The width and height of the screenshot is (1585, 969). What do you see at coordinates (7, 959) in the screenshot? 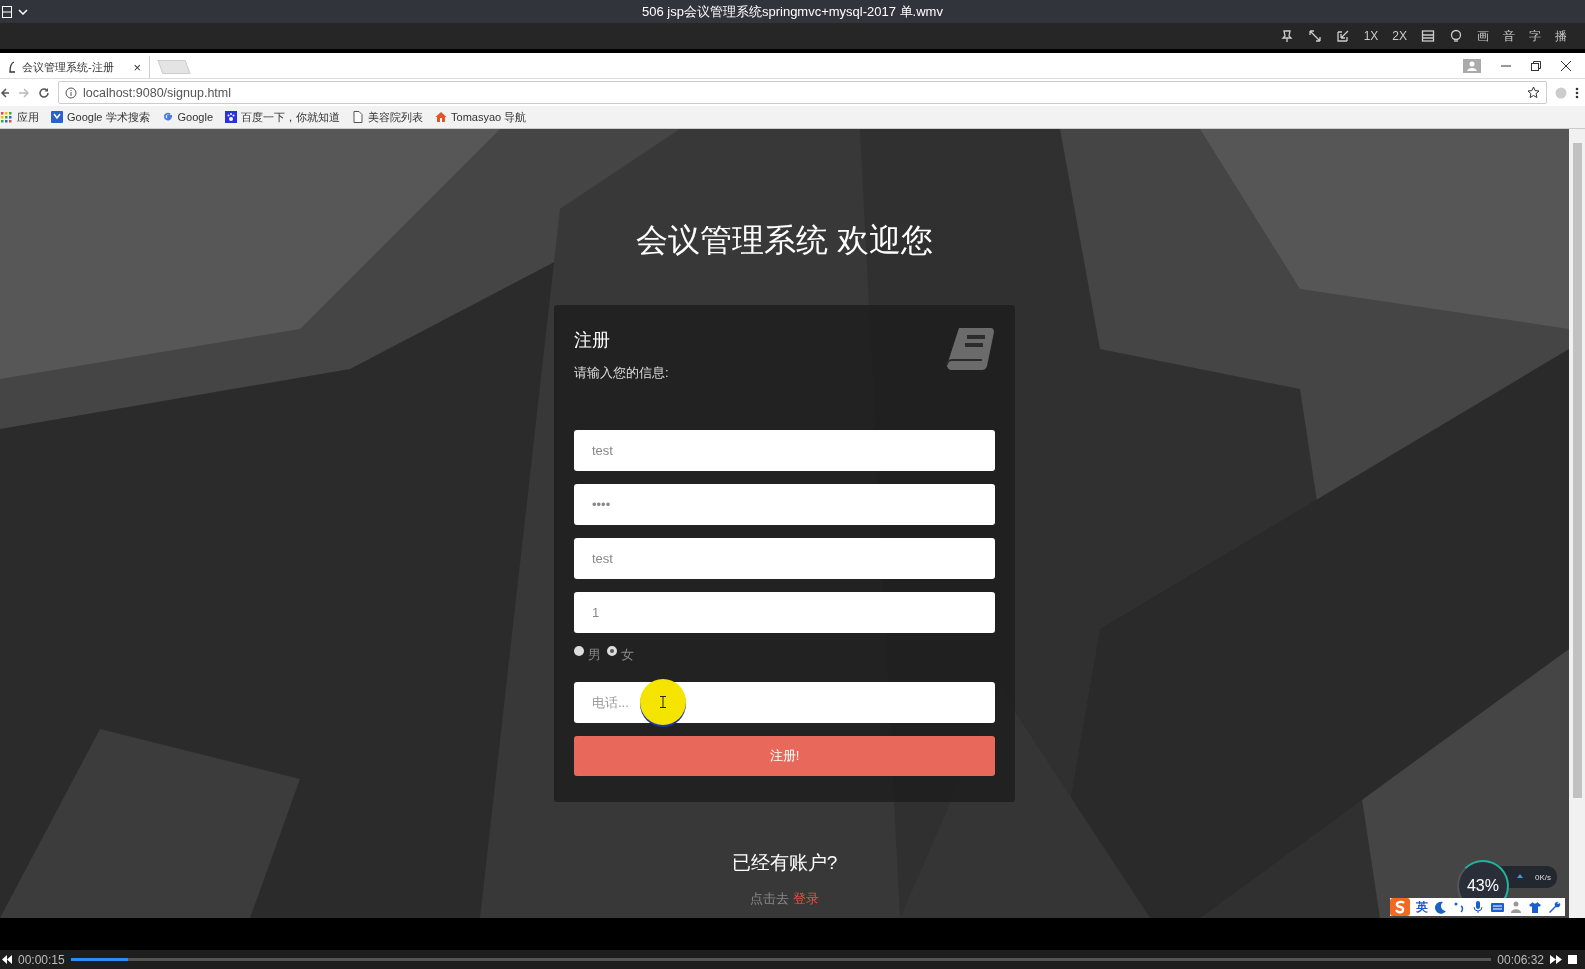
I see `rewind-icon` at bounding box center [7, 959].